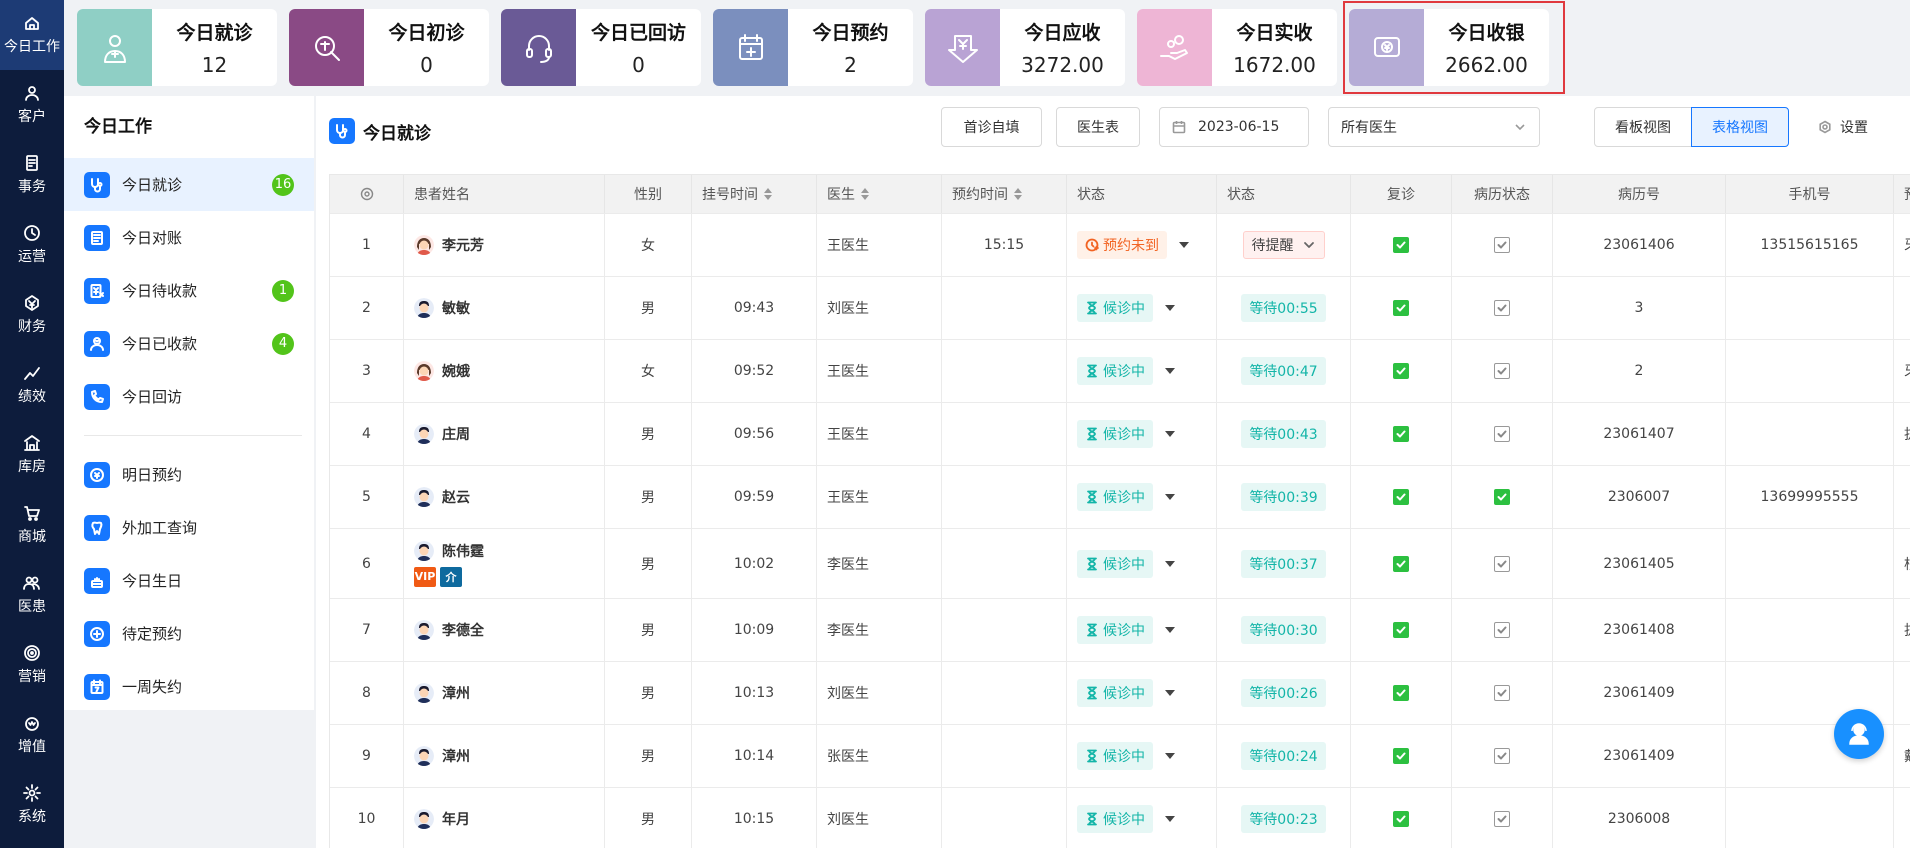 The image size is (1910, 848). I want to click on stat-card: 今日已回访 0, so click(601, 47).